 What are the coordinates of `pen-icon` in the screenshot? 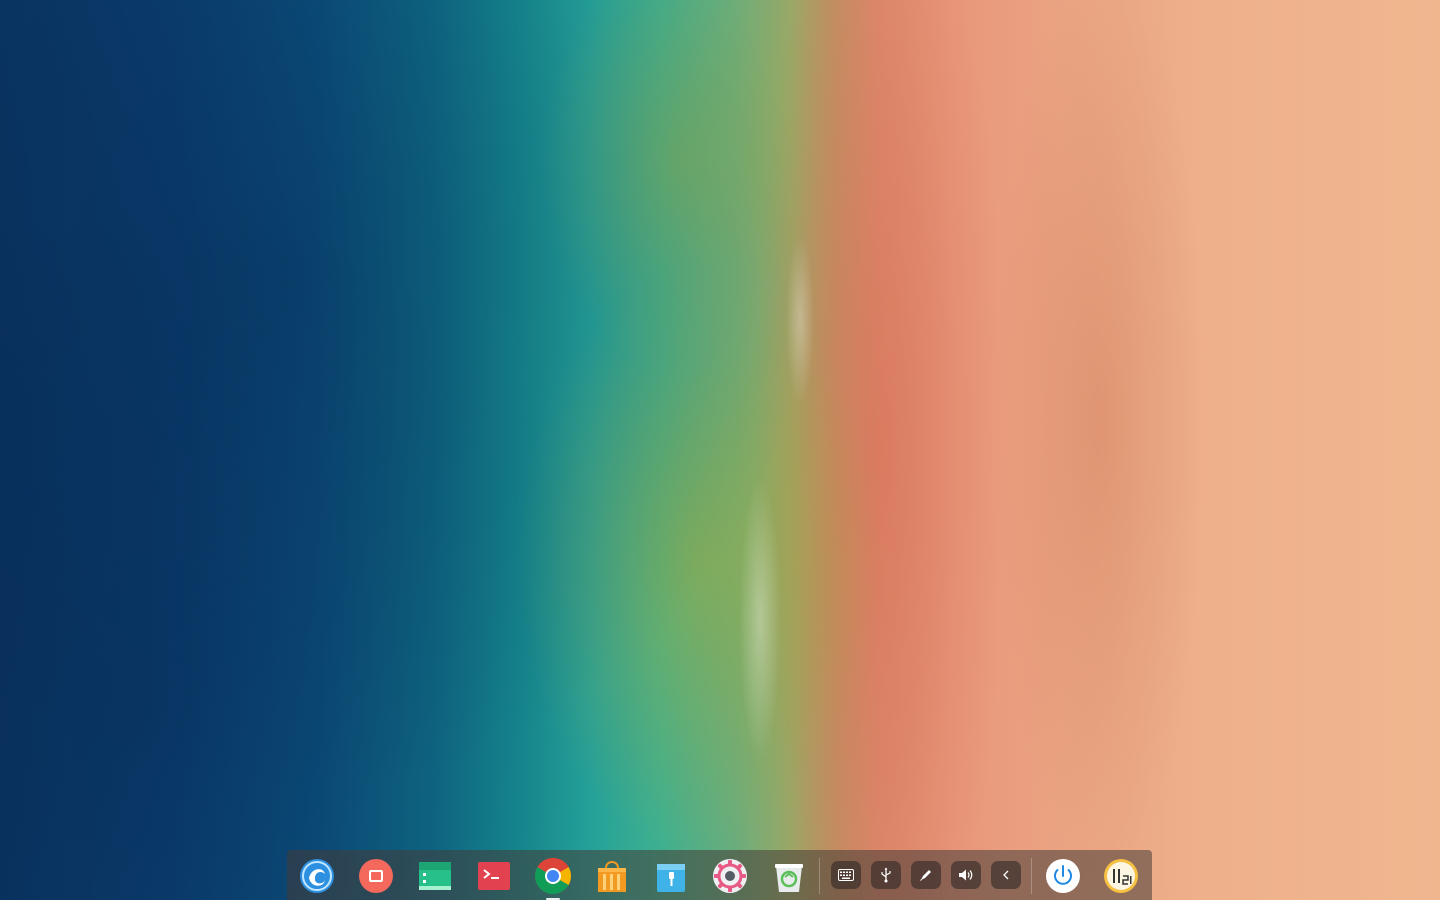 It's located at (925, 875).